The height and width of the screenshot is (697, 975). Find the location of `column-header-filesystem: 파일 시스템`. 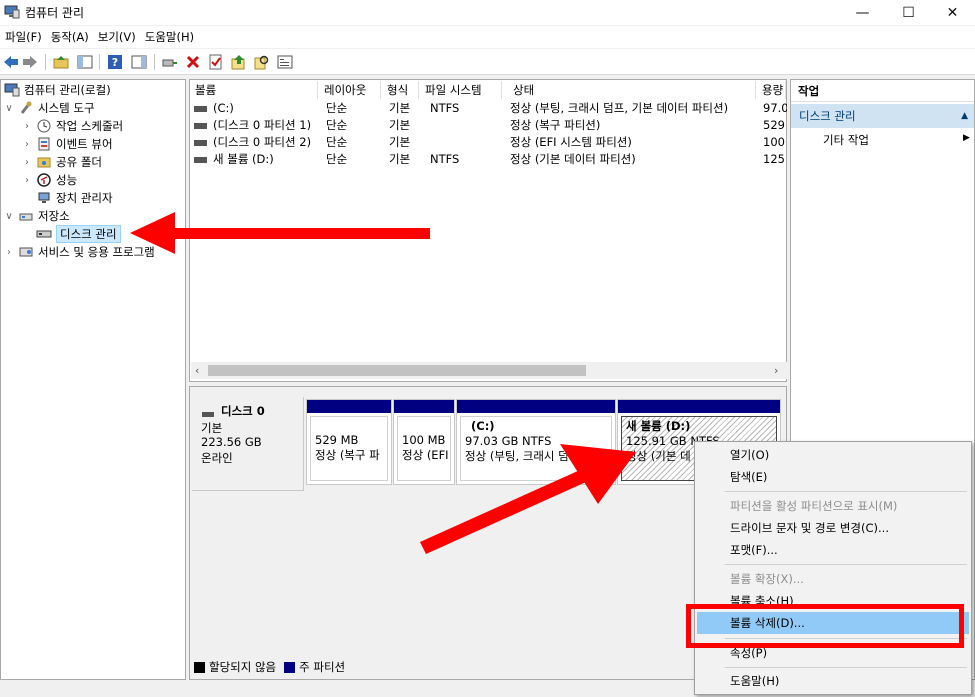

column-header-filesystem: 파일 시스템 is located at coordinates (461, 90).